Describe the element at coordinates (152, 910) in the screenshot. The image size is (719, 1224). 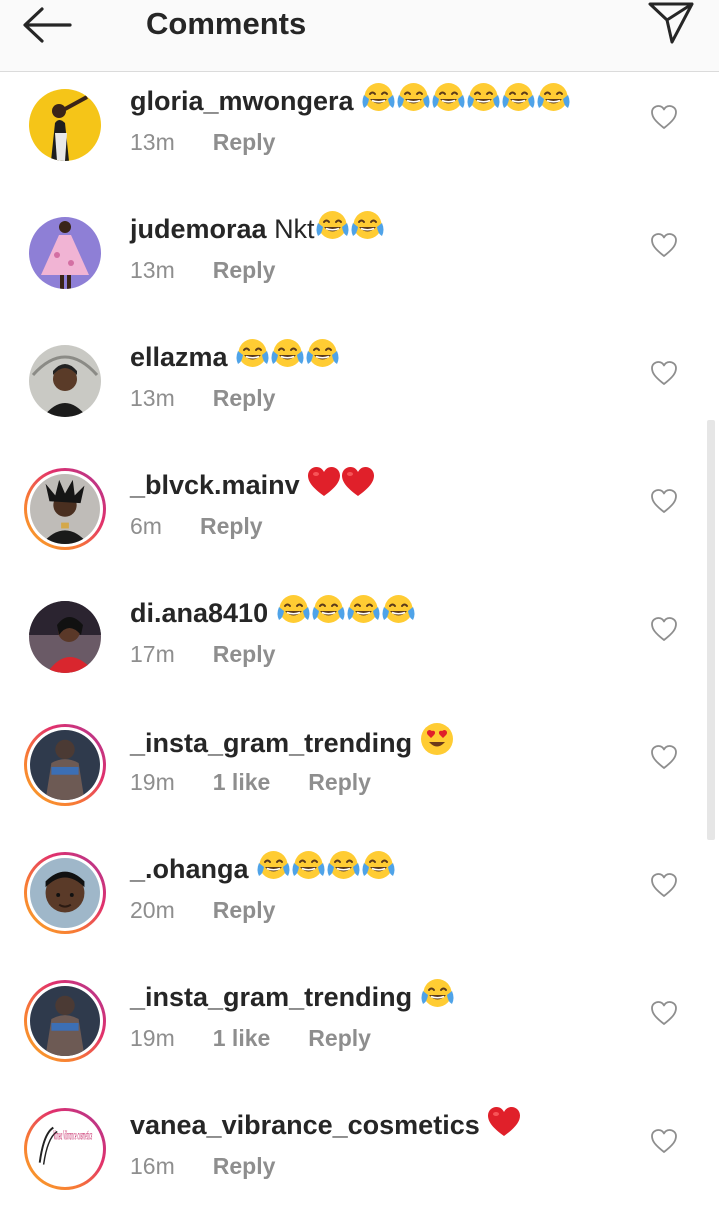
I see `comment-timestamp: 20m` at that location.